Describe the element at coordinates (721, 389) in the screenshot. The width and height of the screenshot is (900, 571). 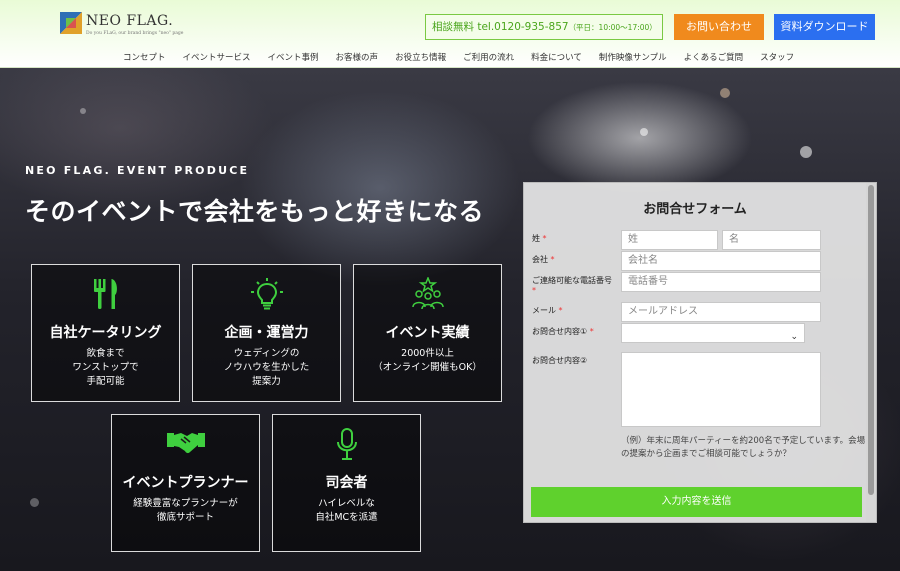
I see `inquiry2-textarea` at that location.